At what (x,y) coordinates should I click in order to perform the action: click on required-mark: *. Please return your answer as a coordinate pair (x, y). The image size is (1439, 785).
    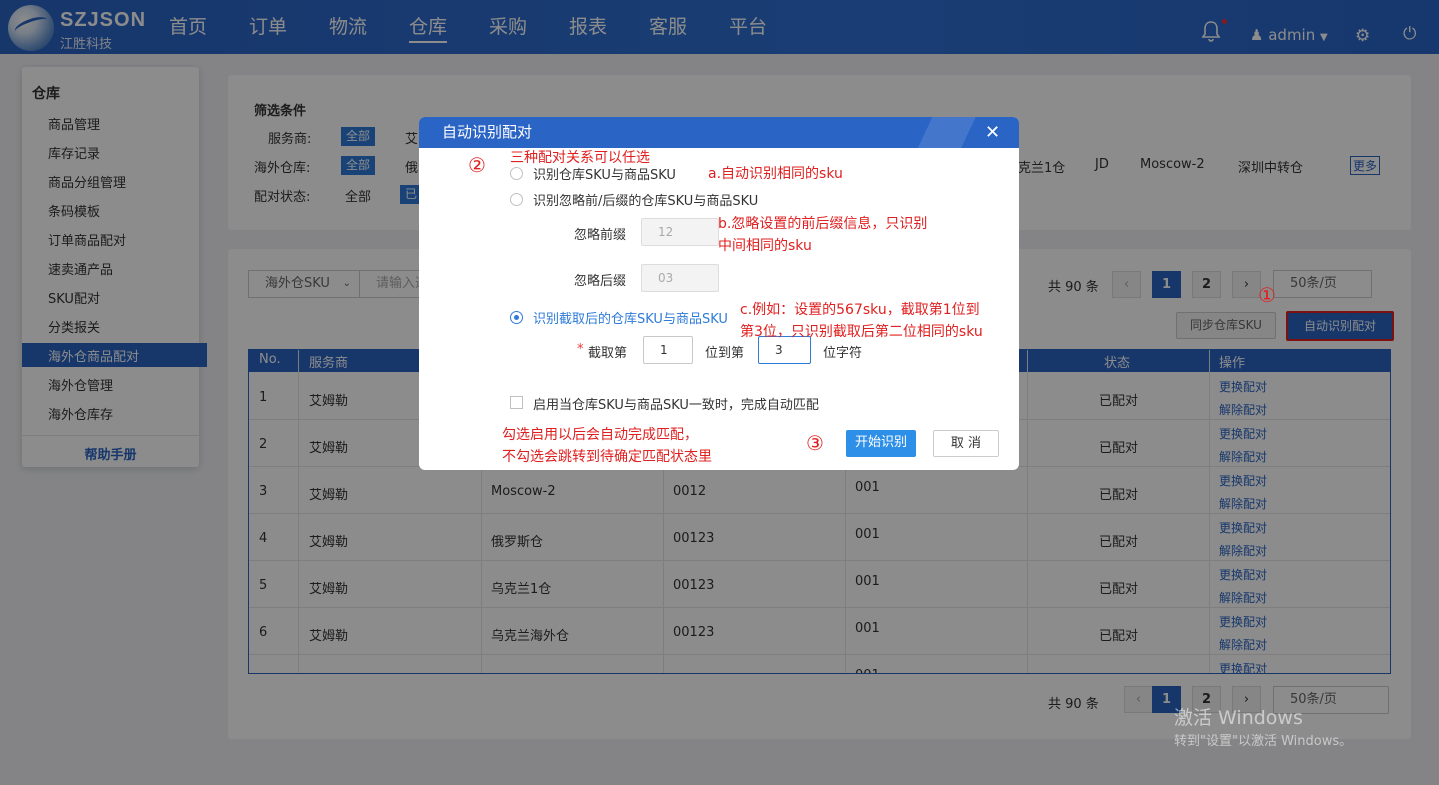
    Looking at the image, I should click on (580, 349).